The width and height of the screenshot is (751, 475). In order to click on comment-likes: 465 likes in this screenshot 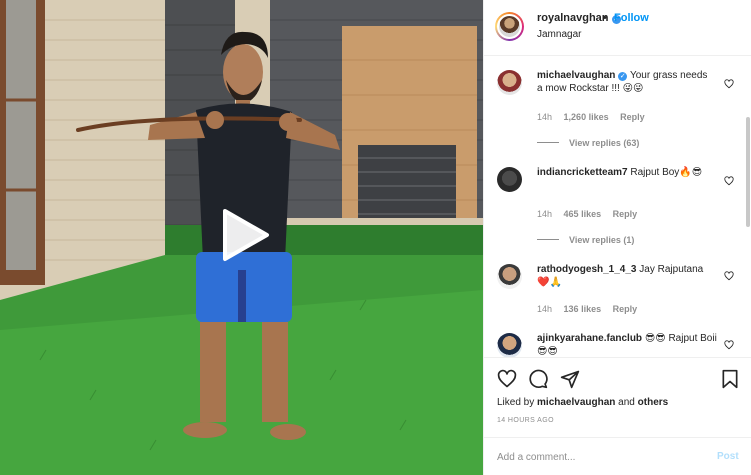, I will do `click(583, 214)`.